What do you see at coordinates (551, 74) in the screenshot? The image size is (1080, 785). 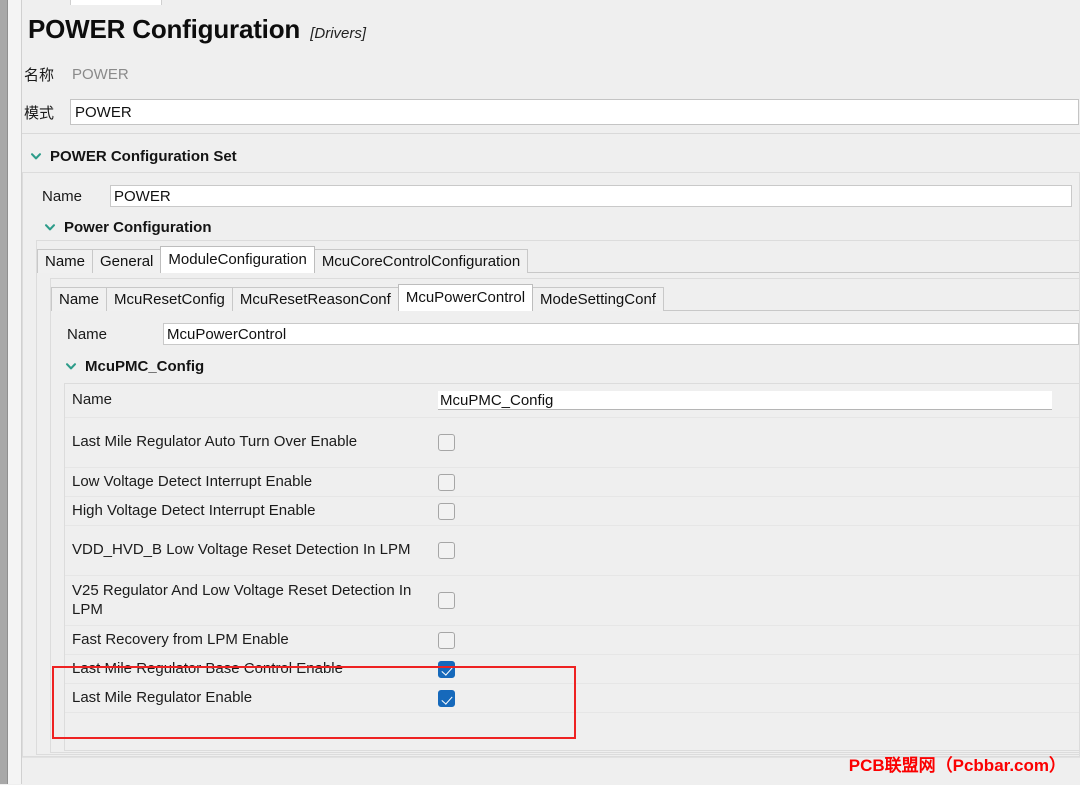 I see `form-row-name: 名称 POWER` at bounding box center [551, 74].